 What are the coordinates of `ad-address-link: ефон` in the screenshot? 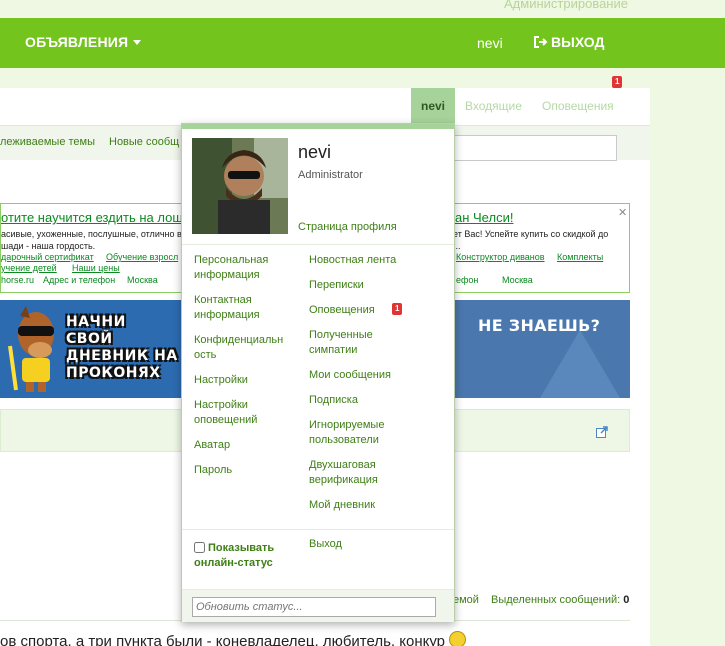 It's located at (467, 280).